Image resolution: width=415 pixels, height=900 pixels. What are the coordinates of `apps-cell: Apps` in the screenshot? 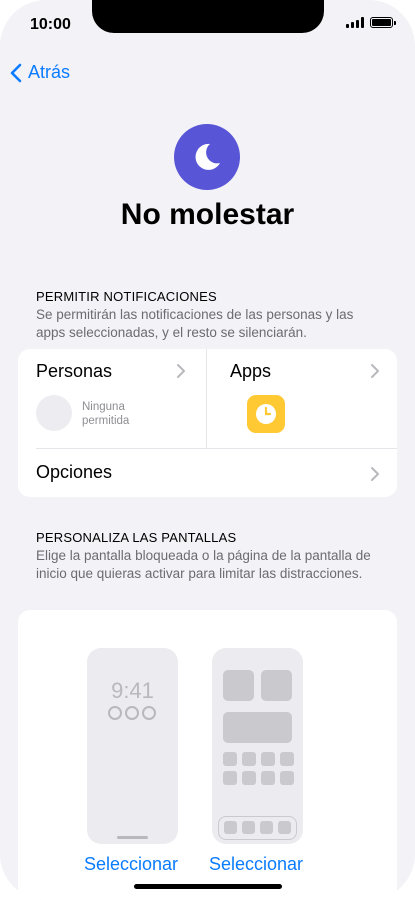 It's located at (302, 398).